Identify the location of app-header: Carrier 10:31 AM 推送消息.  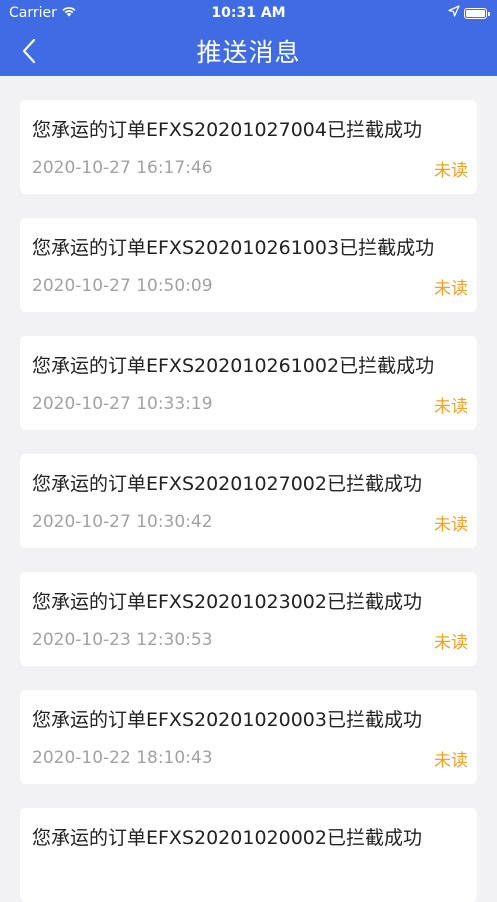
(248, 38).